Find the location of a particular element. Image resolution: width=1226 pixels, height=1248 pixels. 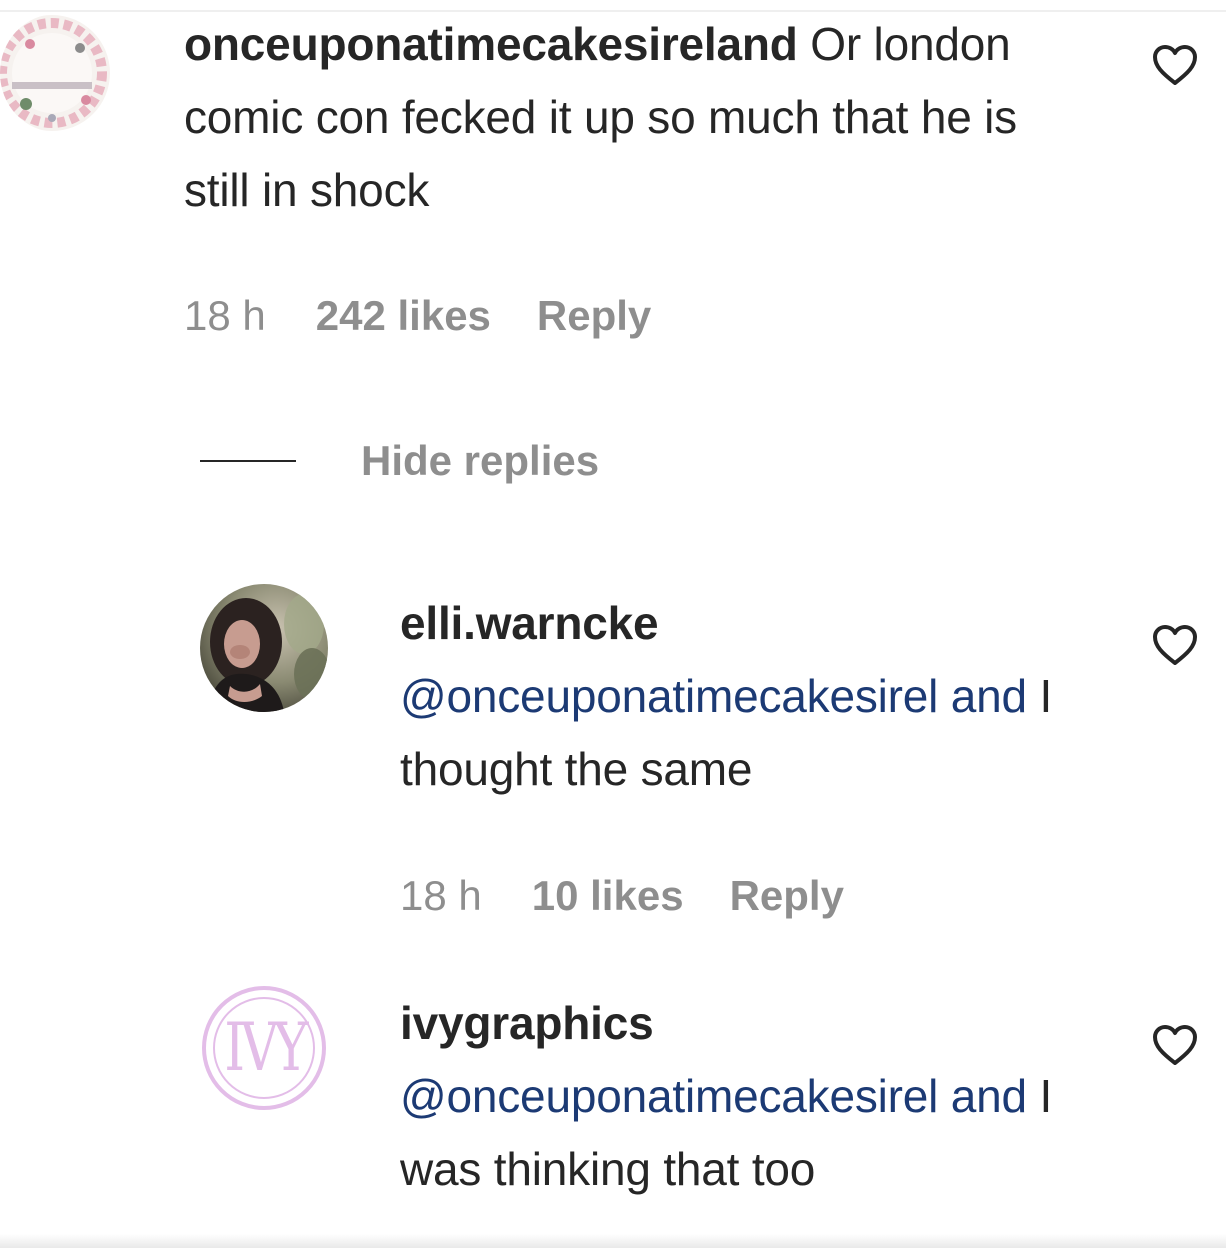

reply-likes-count: 10 likes is located at coordinates (608, 895).